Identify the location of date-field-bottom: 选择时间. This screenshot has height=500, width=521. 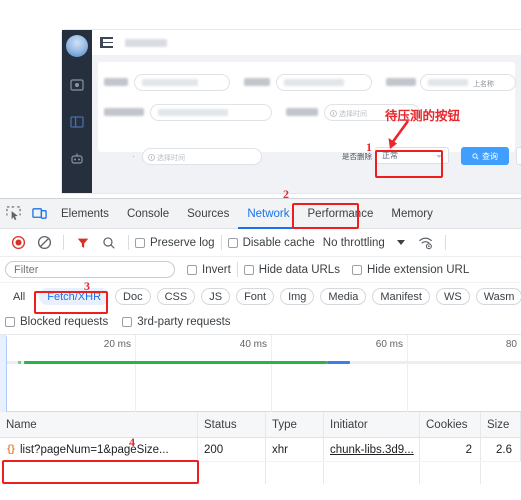
(202, 156).